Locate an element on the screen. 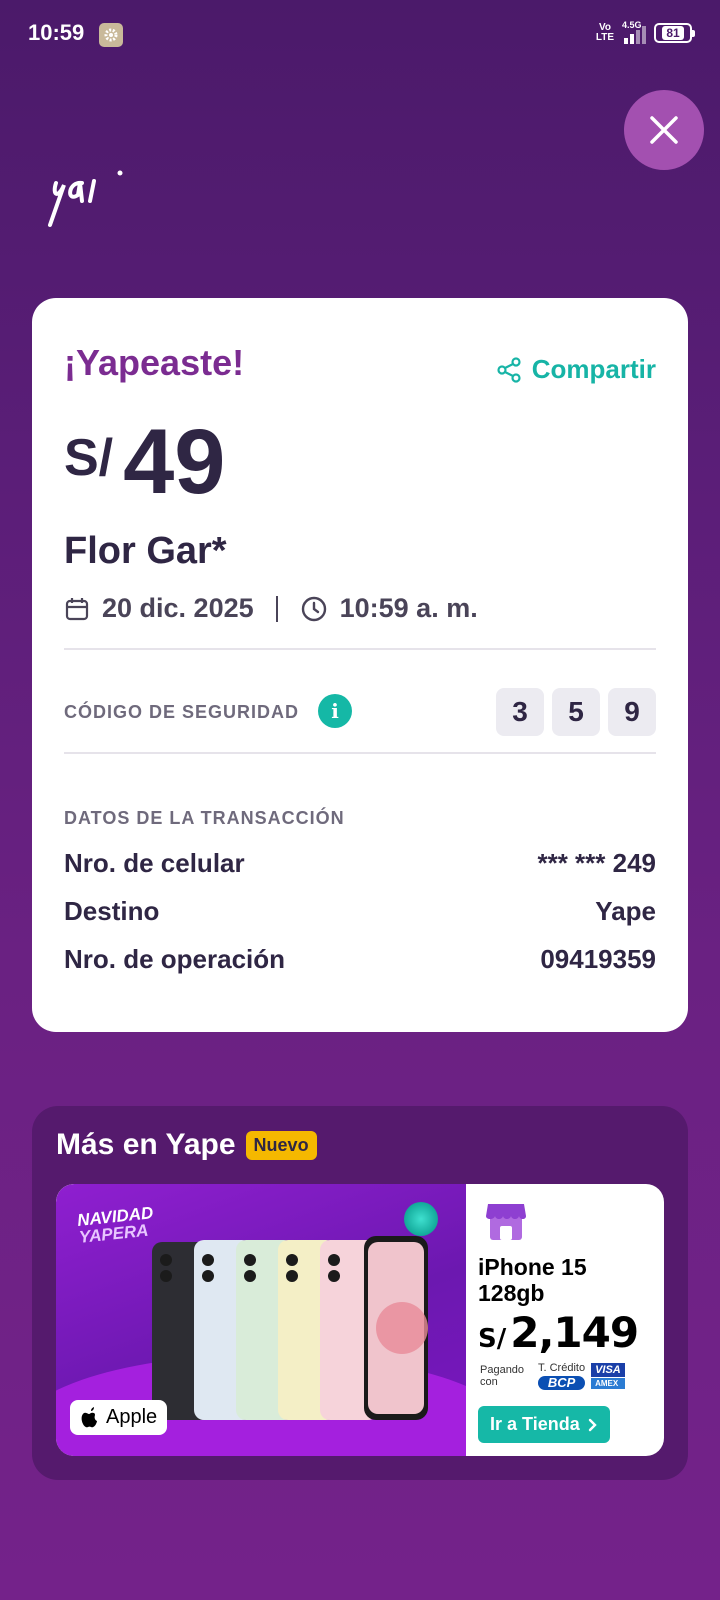  new-badge: Nuevo is located at coordinates (281, 1145).